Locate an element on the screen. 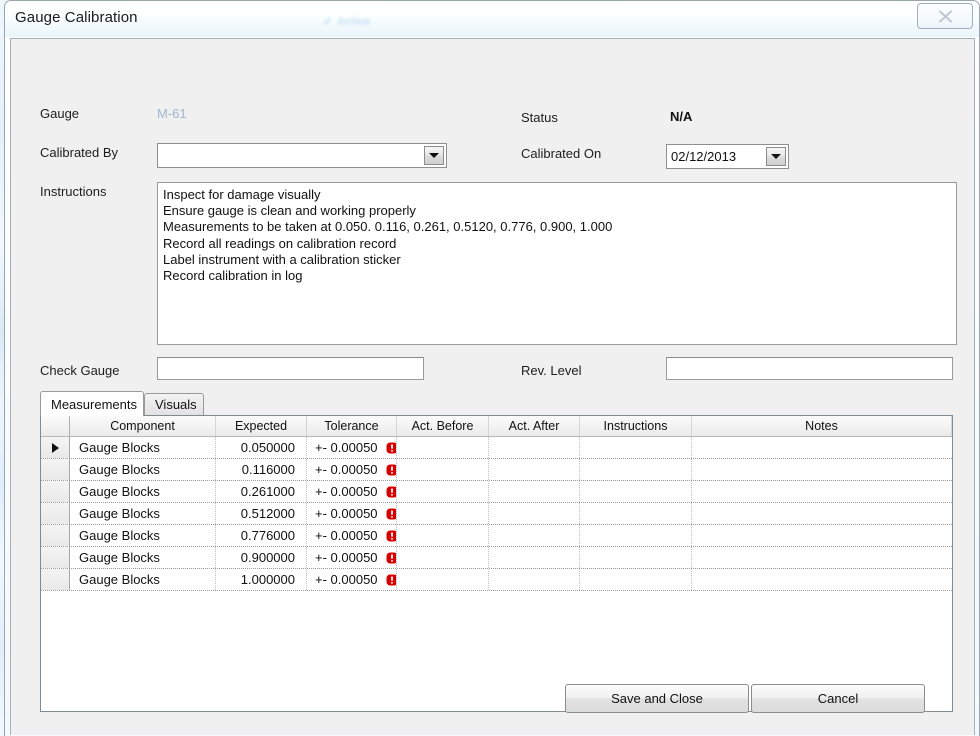  table-row: Gauge Blocks 0.261000 +- 0.00050 is located at coordinates (496, 492).